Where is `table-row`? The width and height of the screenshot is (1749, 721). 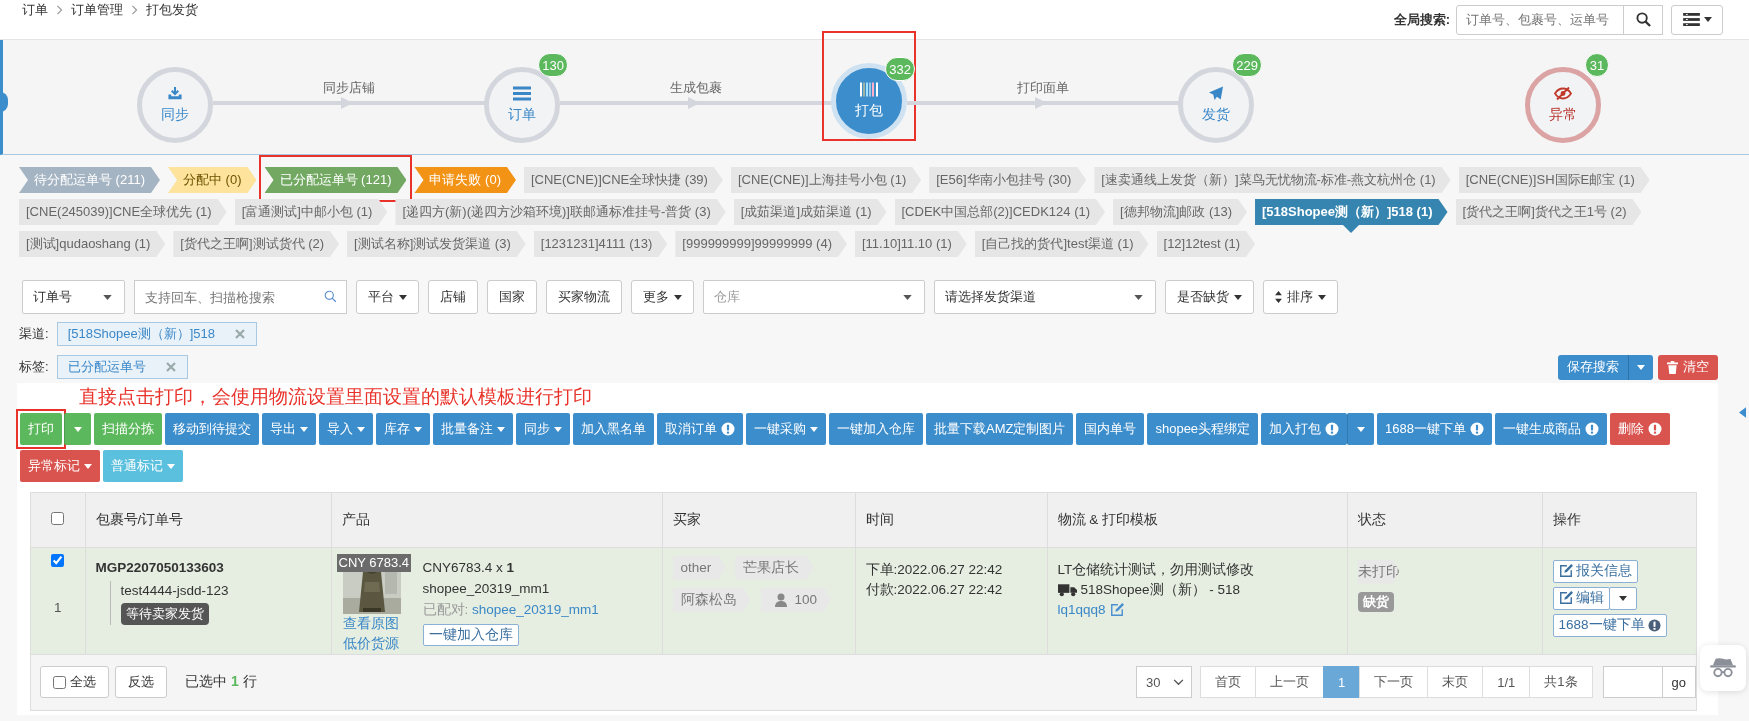
table-row is located at coordinates (863, 600).